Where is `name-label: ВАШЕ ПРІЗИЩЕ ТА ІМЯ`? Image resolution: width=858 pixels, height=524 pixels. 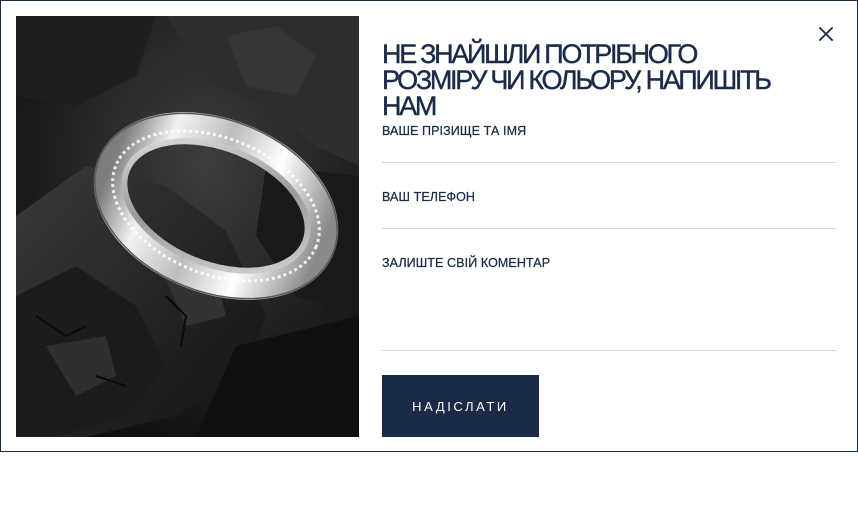 name-label: ВАШЕ ПРІЗИЩЕ ТА ІМЯ is located at coordinates (454, 131).